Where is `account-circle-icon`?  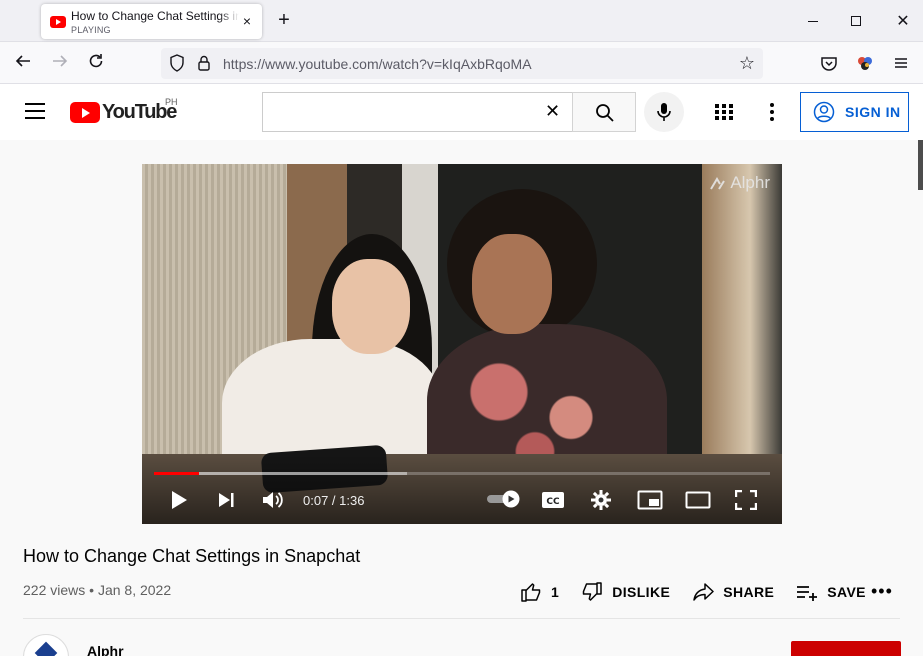 account-circle-icon is located at coordinates (824, 112).